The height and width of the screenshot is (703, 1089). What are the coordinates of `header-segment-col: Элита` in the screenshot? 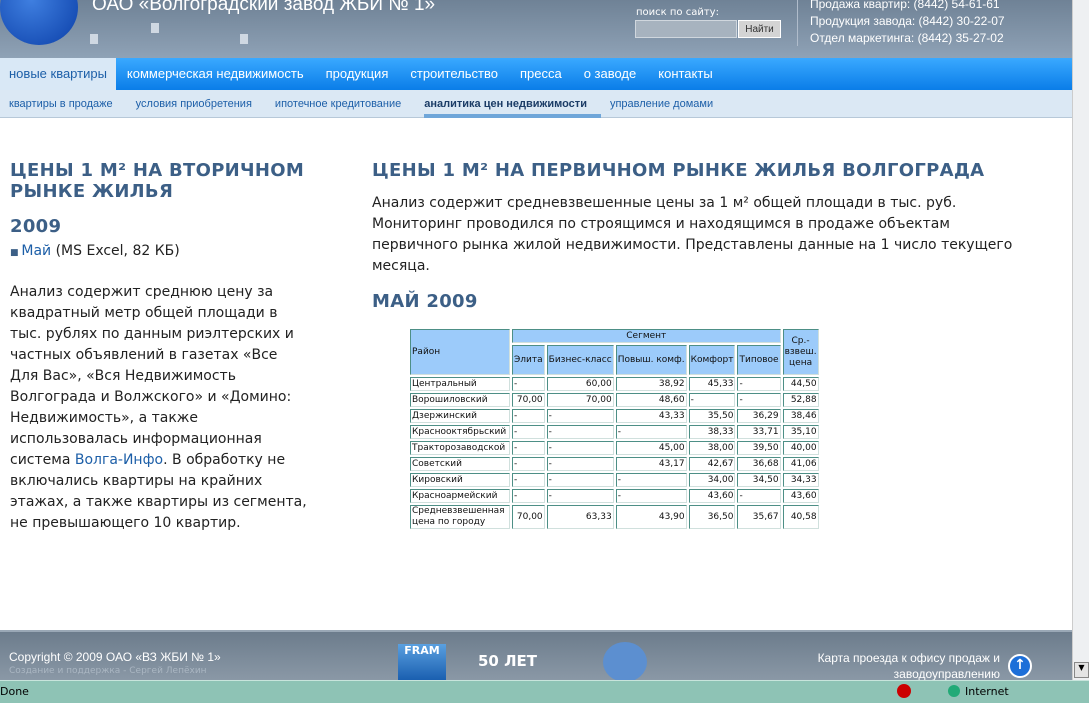 It's located at (528, 360).